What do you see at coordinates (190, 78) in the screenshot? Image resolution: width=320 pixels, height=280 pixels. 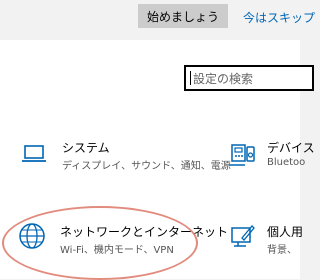 I see `text-caret` at bounding box center [190, 78].